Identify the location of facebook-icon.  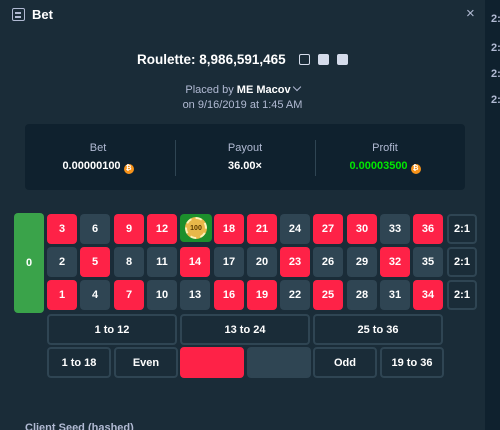
(324, 59).